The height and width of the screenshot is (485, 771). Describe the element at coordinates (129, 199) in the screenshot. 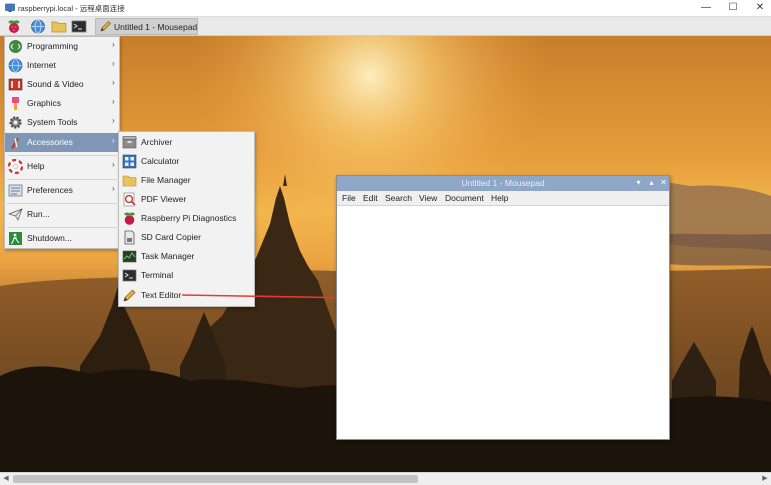

I see `pdf-viewer-icon` at that location.